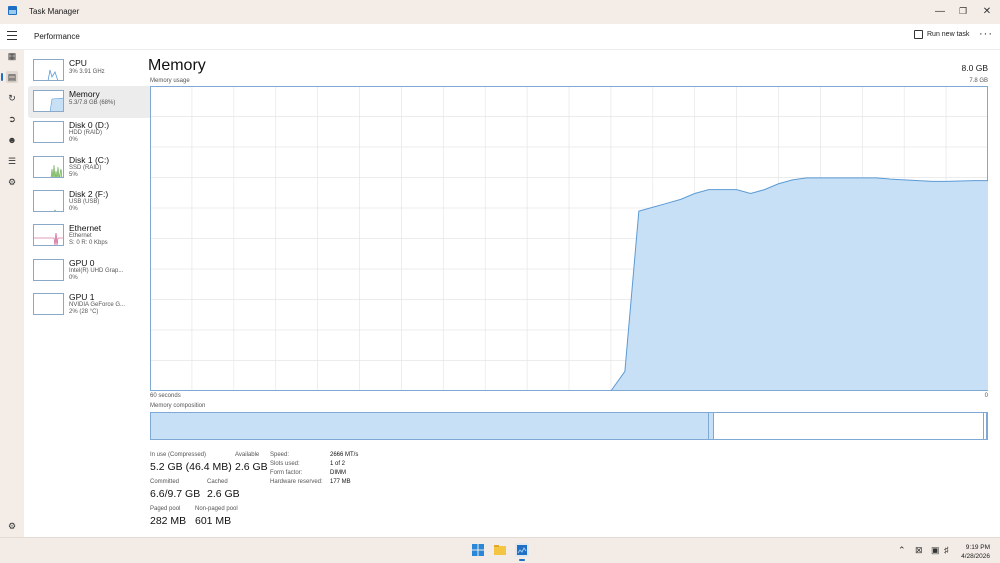  What do you see at coordinates (430, 426) in the screenshot?
I see `composition-segment-in-use` at bounding box center [430, 426].